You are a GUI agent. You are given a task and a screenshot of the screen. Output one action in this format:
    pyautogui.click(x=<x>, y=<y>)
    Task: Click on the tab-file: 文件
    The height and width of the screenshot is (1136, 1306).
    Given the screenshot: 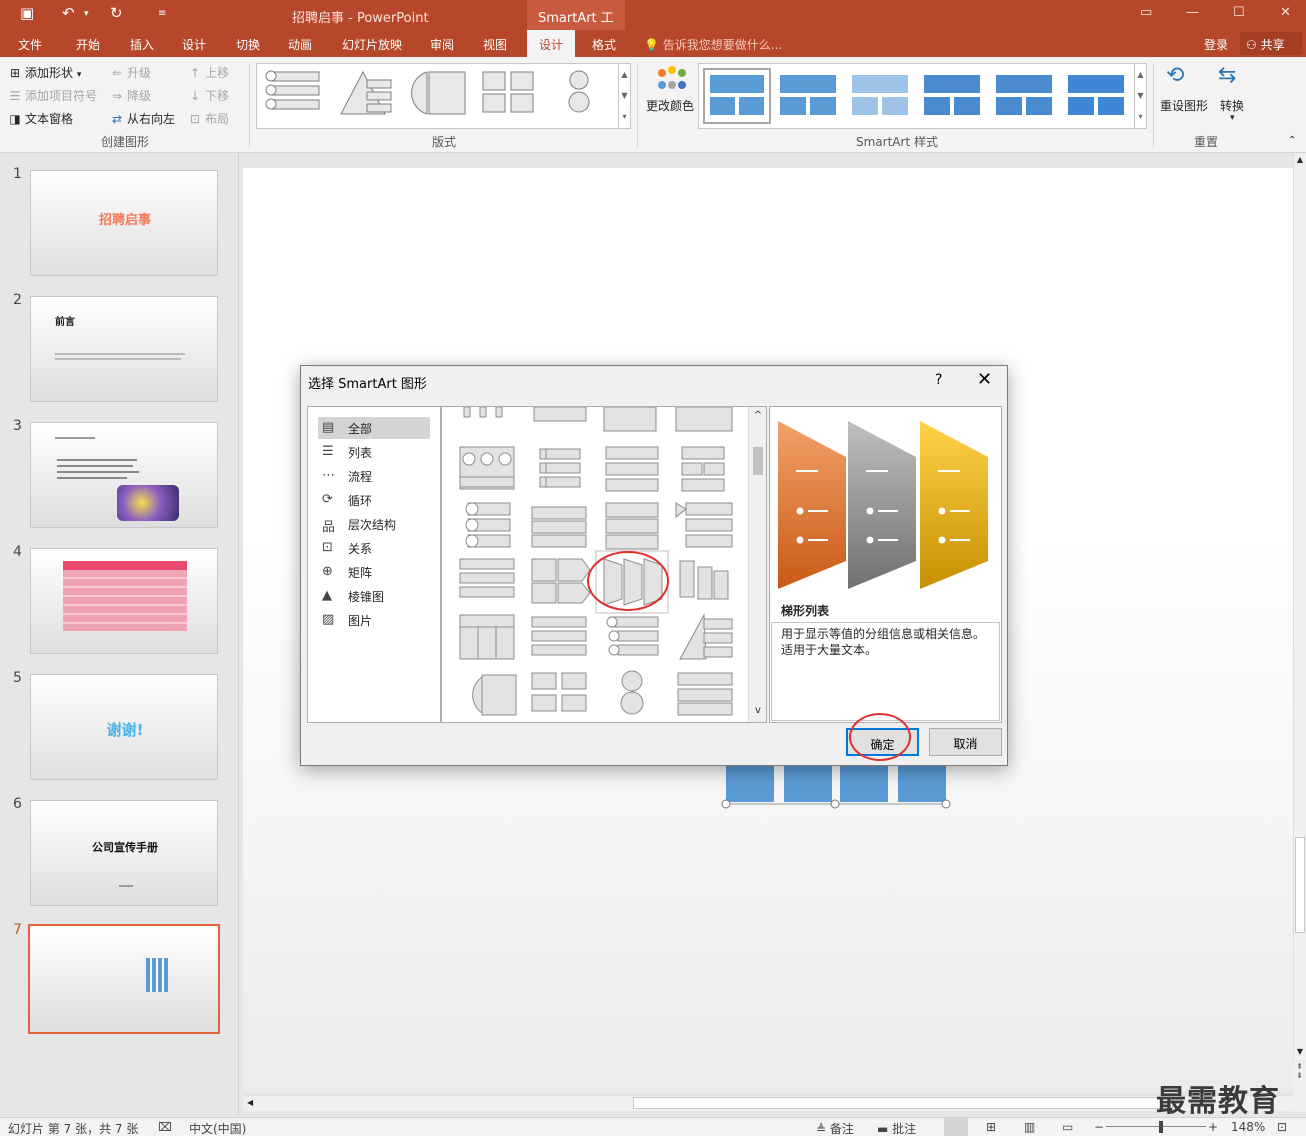 What is the action you would take?
    pyautogui.click(x=30, y=44)
    